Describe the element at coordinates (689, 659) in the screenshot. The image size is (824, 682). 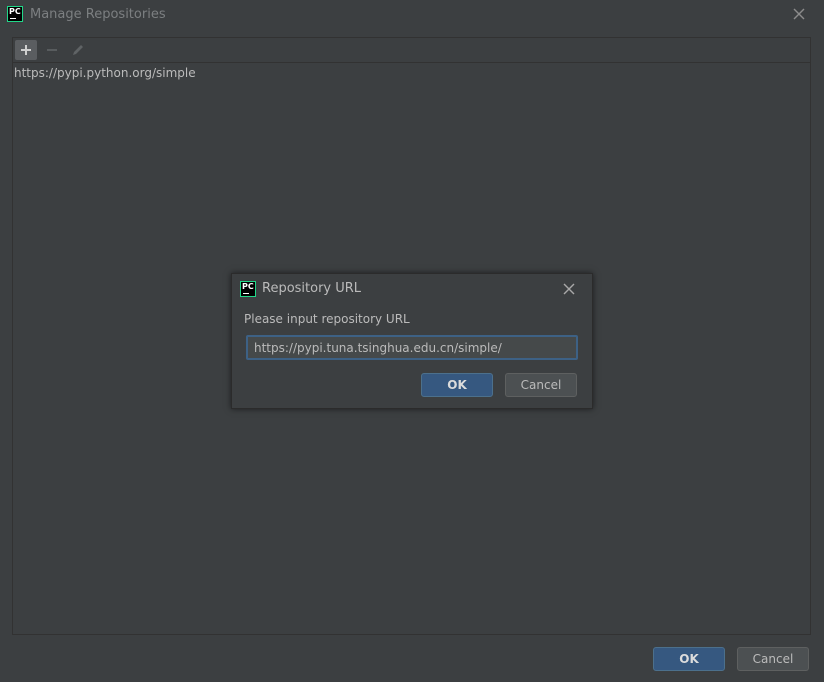
I see `ok-button: OK` at that location.